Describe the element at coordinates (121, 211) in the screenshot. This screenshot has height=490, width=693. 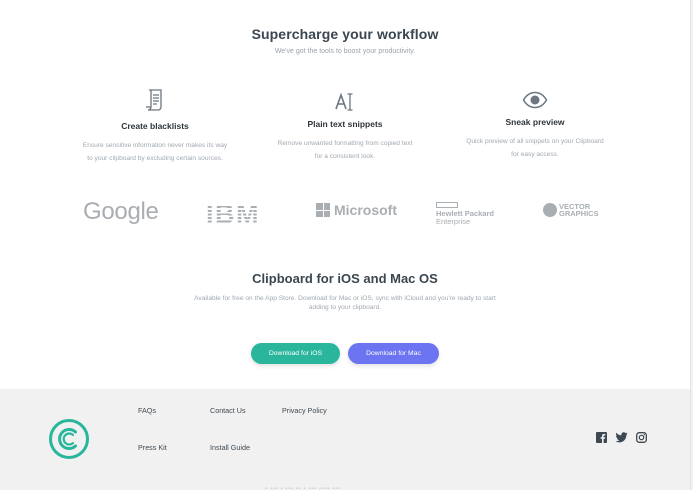
I see `google-logo: Google` at that location.